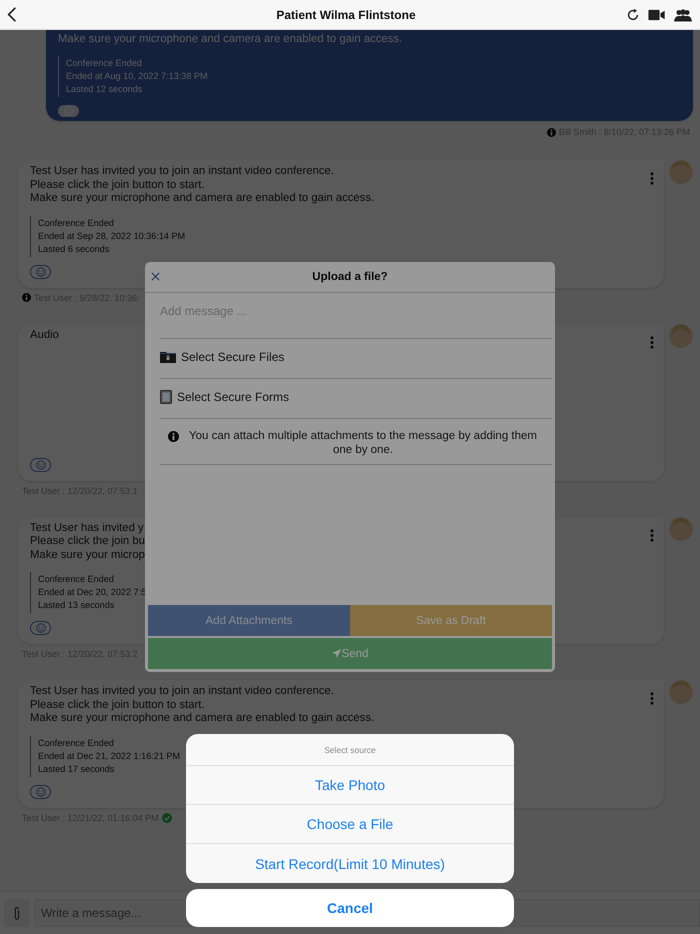  What do you see at coordinates (350, 750) in the screenshot?
I see `action-sheet-title: Select source` at bounding box center [350, 750].